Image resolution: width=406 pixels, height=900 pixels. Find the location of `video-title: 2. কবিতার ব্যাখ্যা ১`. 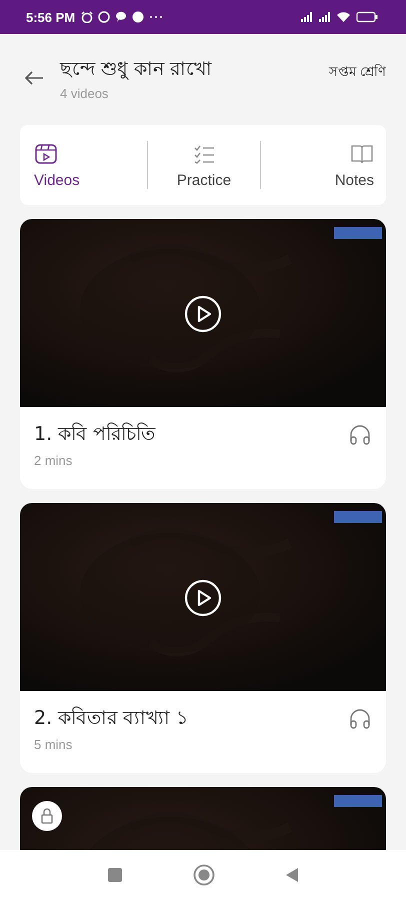

video-title: 2. কবিতার ব্যাখ্যা ১ is located at coordinates (112, 718).